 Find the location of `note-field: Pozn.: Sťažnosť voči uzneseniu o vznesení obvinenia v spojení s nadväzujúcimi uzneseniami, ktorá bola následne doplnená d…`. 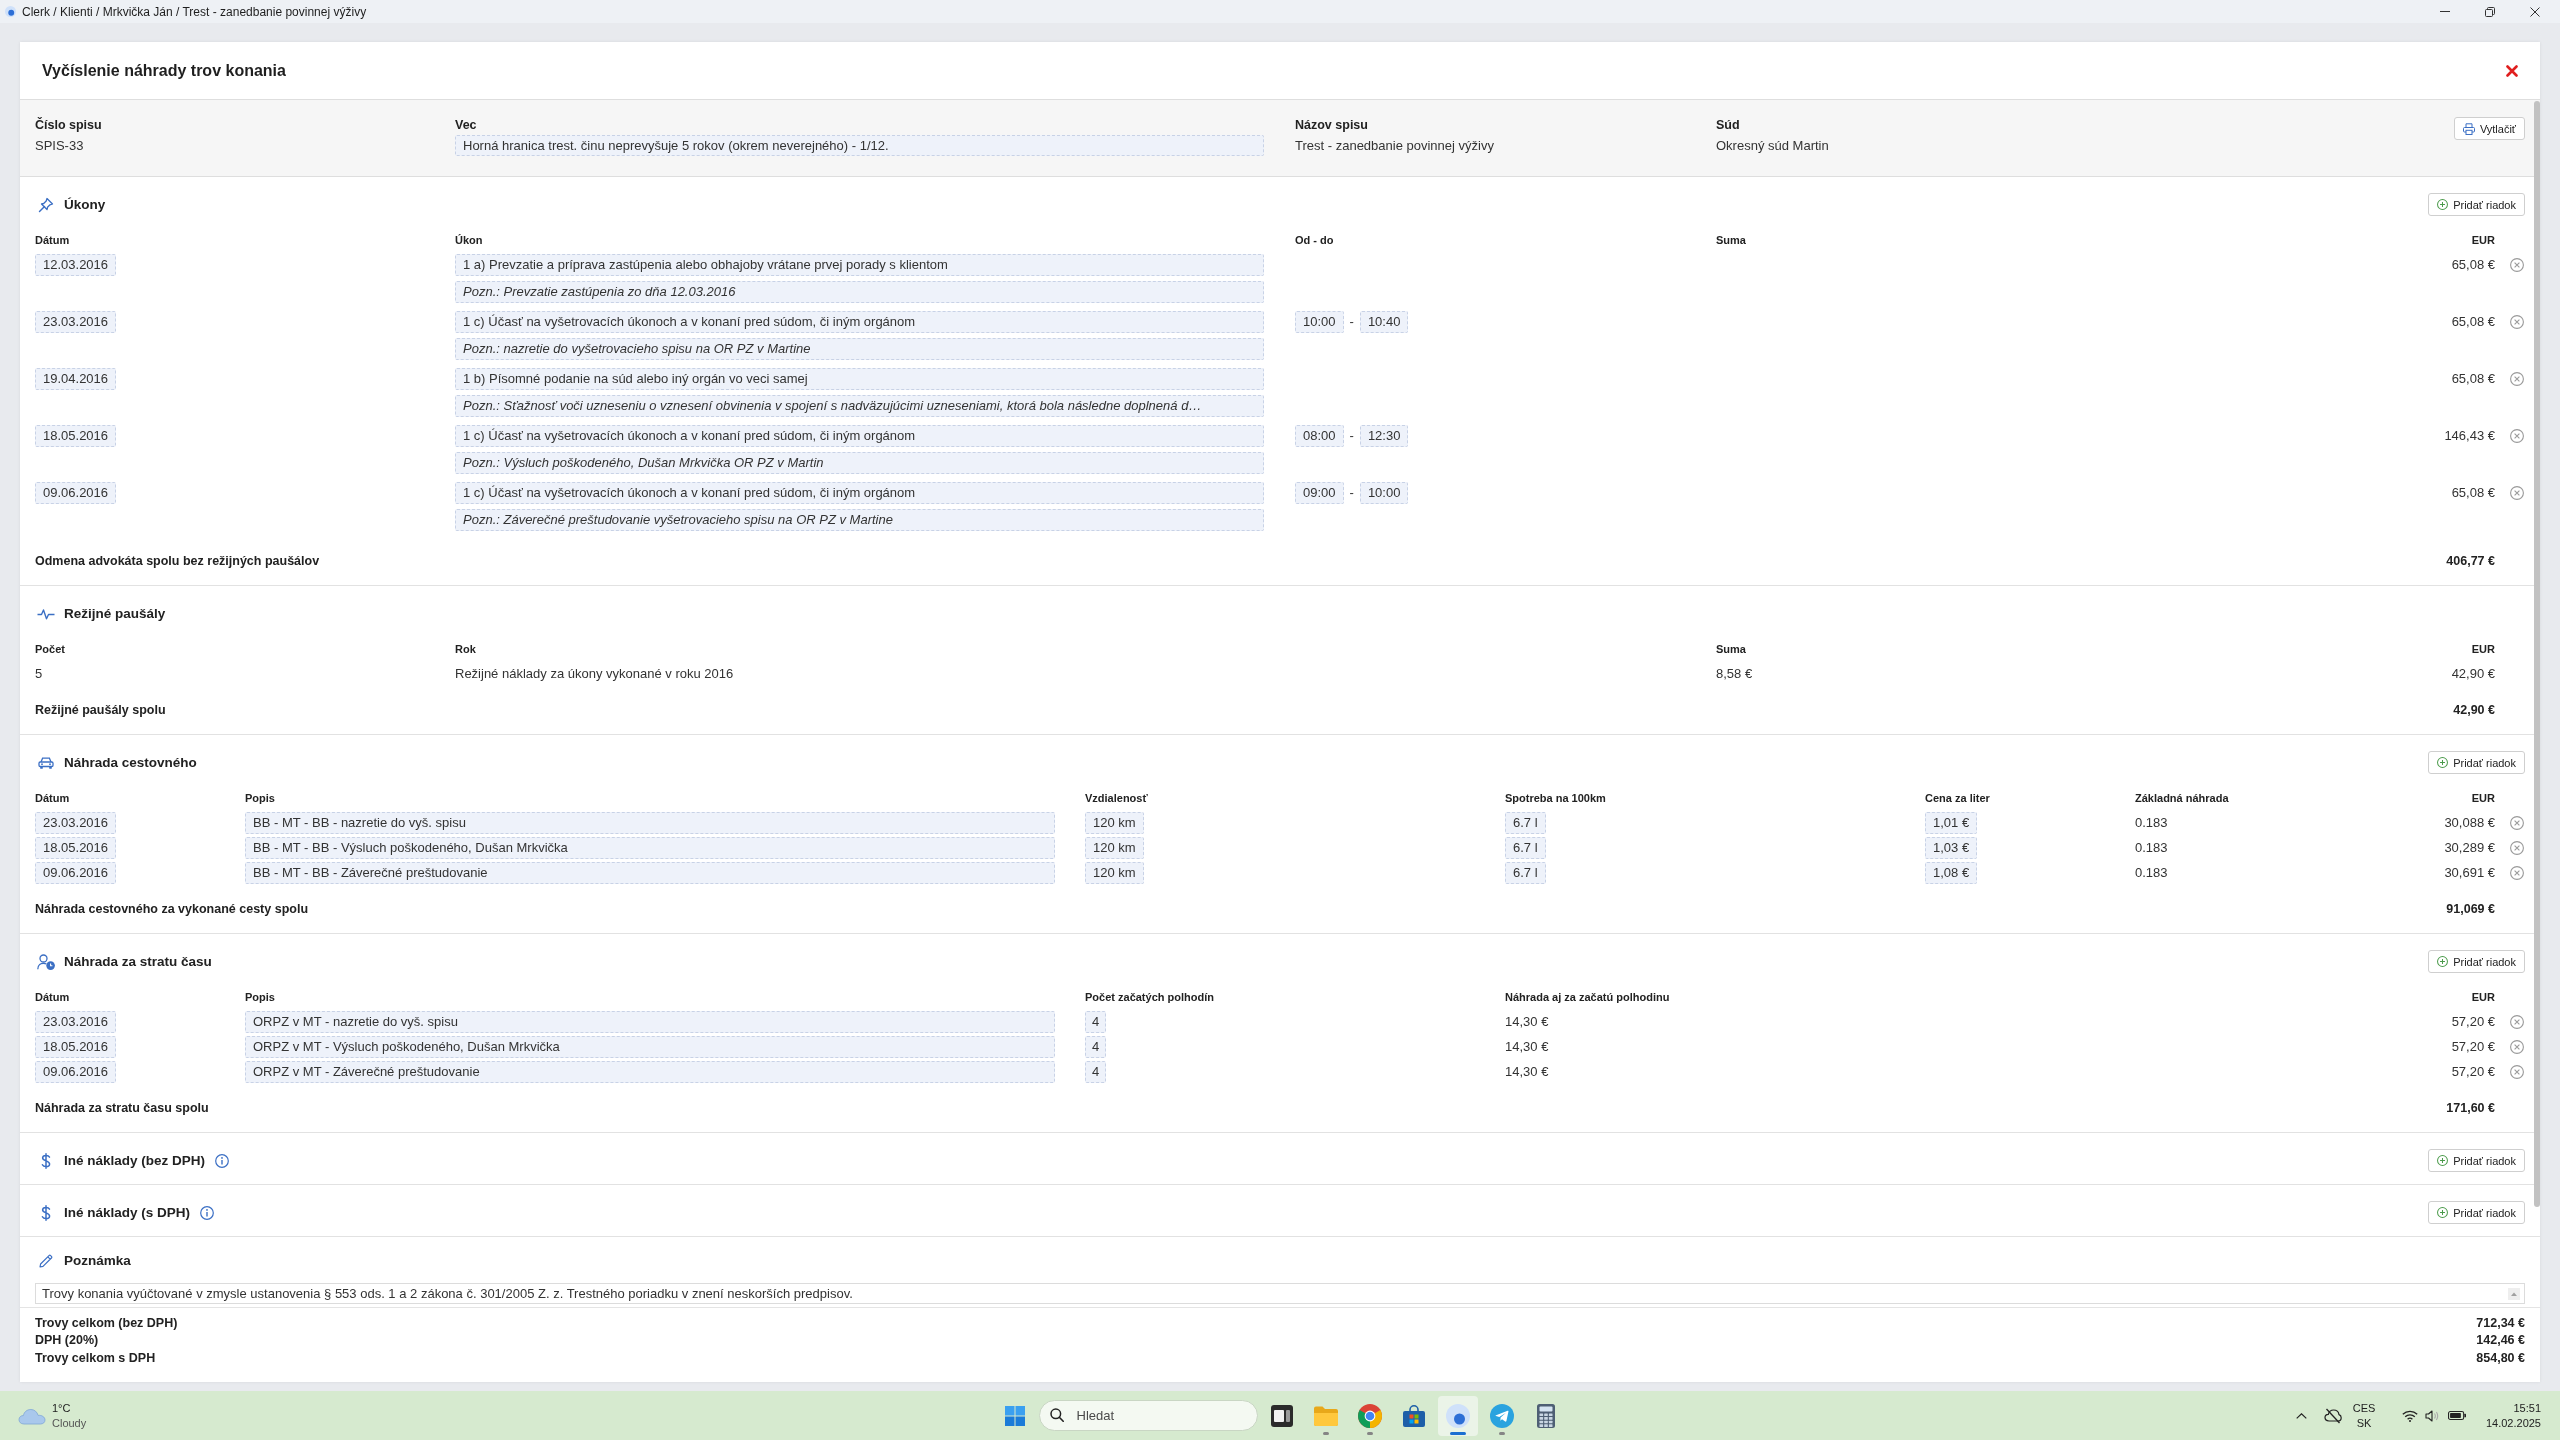

note-field: Pozn.: Sťažnosť voči uzneseniu o vznesení obvinenia v spojení s nadväzujúcimi uzneseniami, ktorá bola následne doplnená d… is located at coordinates (859, 406).